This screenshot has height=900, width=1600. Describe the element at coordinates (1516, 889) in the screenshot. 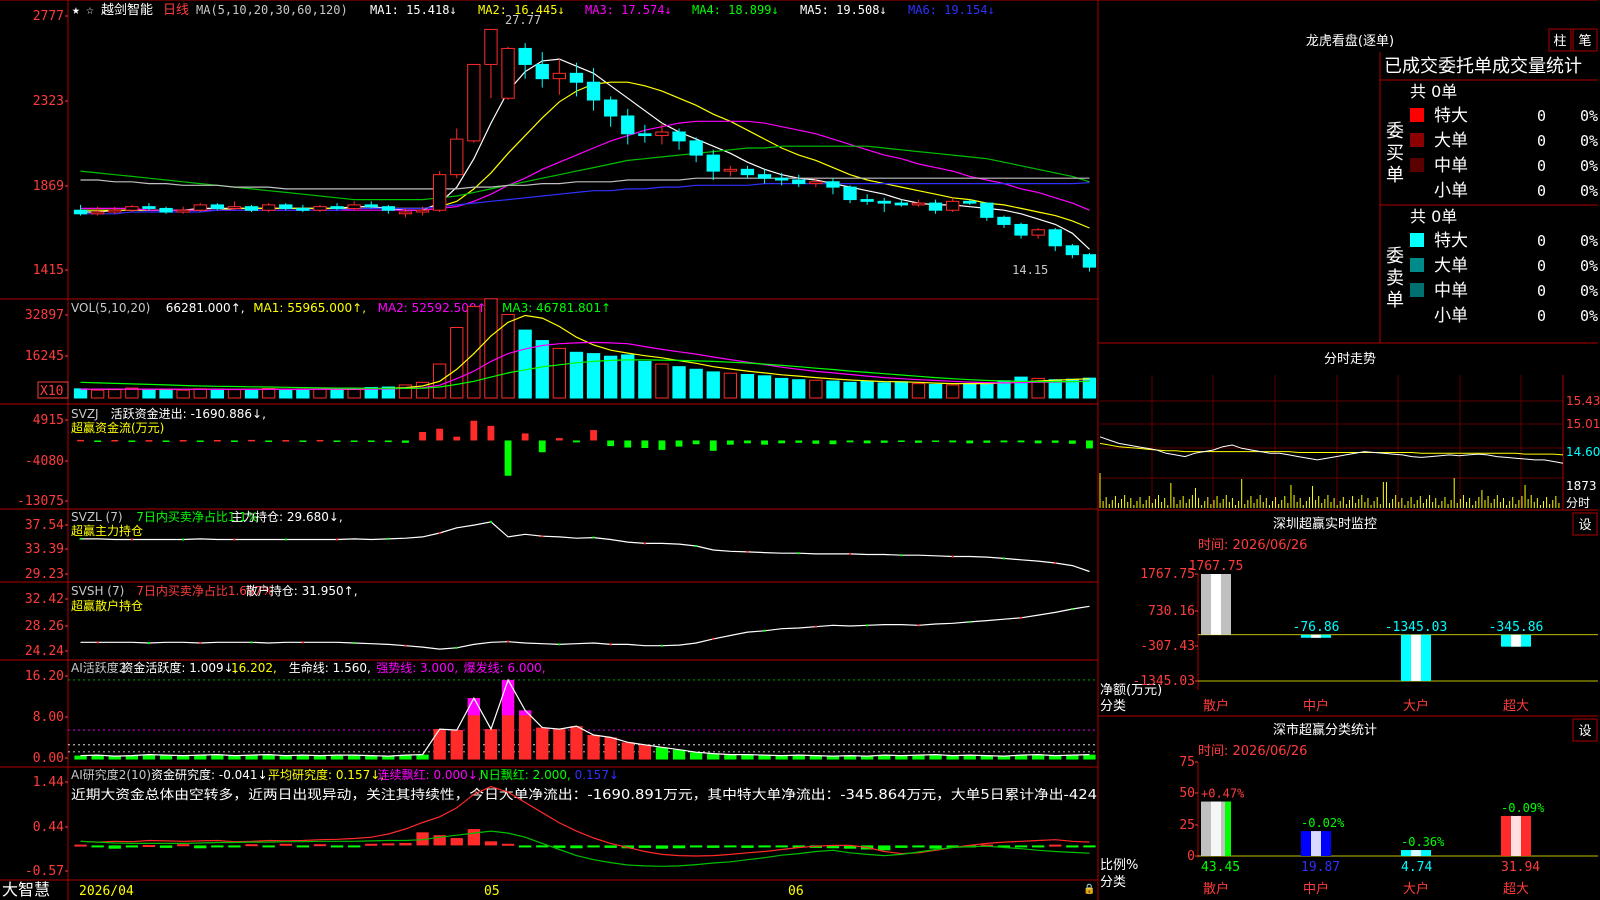

I see `classify-category: 超大` at that location.